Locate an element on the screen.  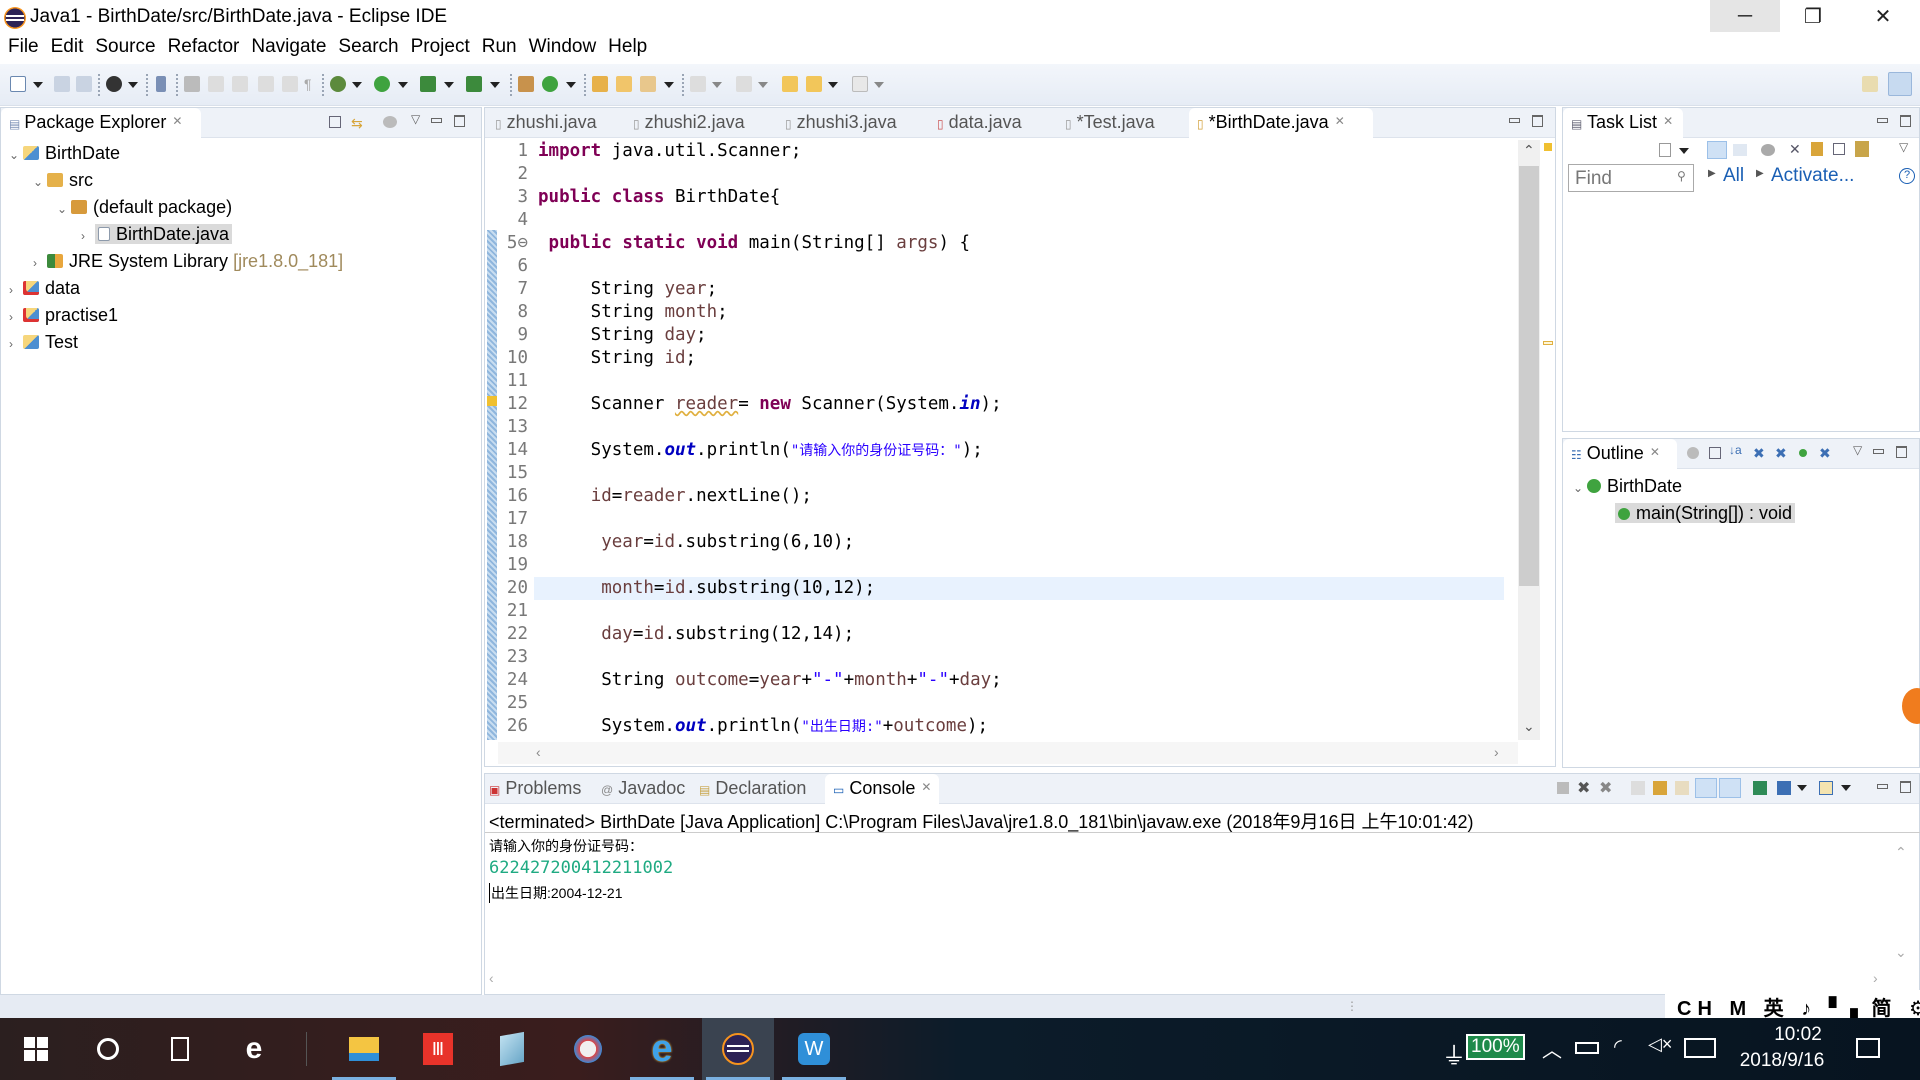
mark-occurrences-icon is located at coordinates (240, 84).